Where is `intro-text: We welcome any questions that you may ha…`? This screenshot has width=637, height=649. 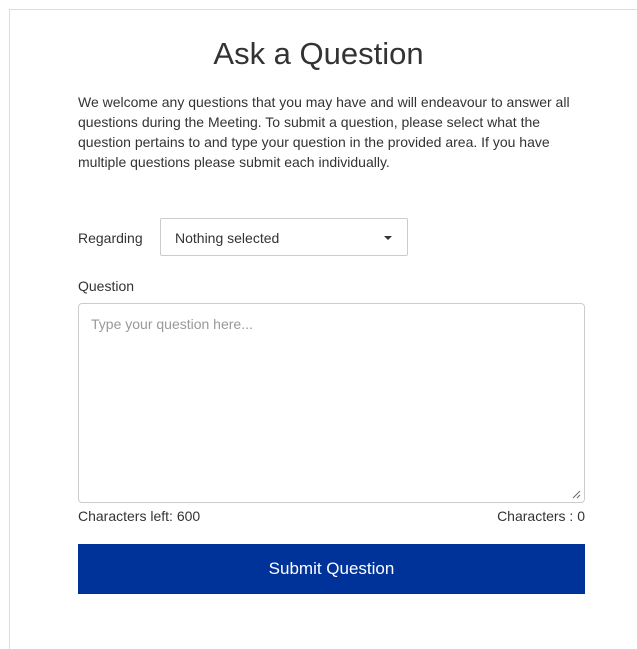
intro-text: We welcome any questions that you may ha… is located at coordinates (324, 132).